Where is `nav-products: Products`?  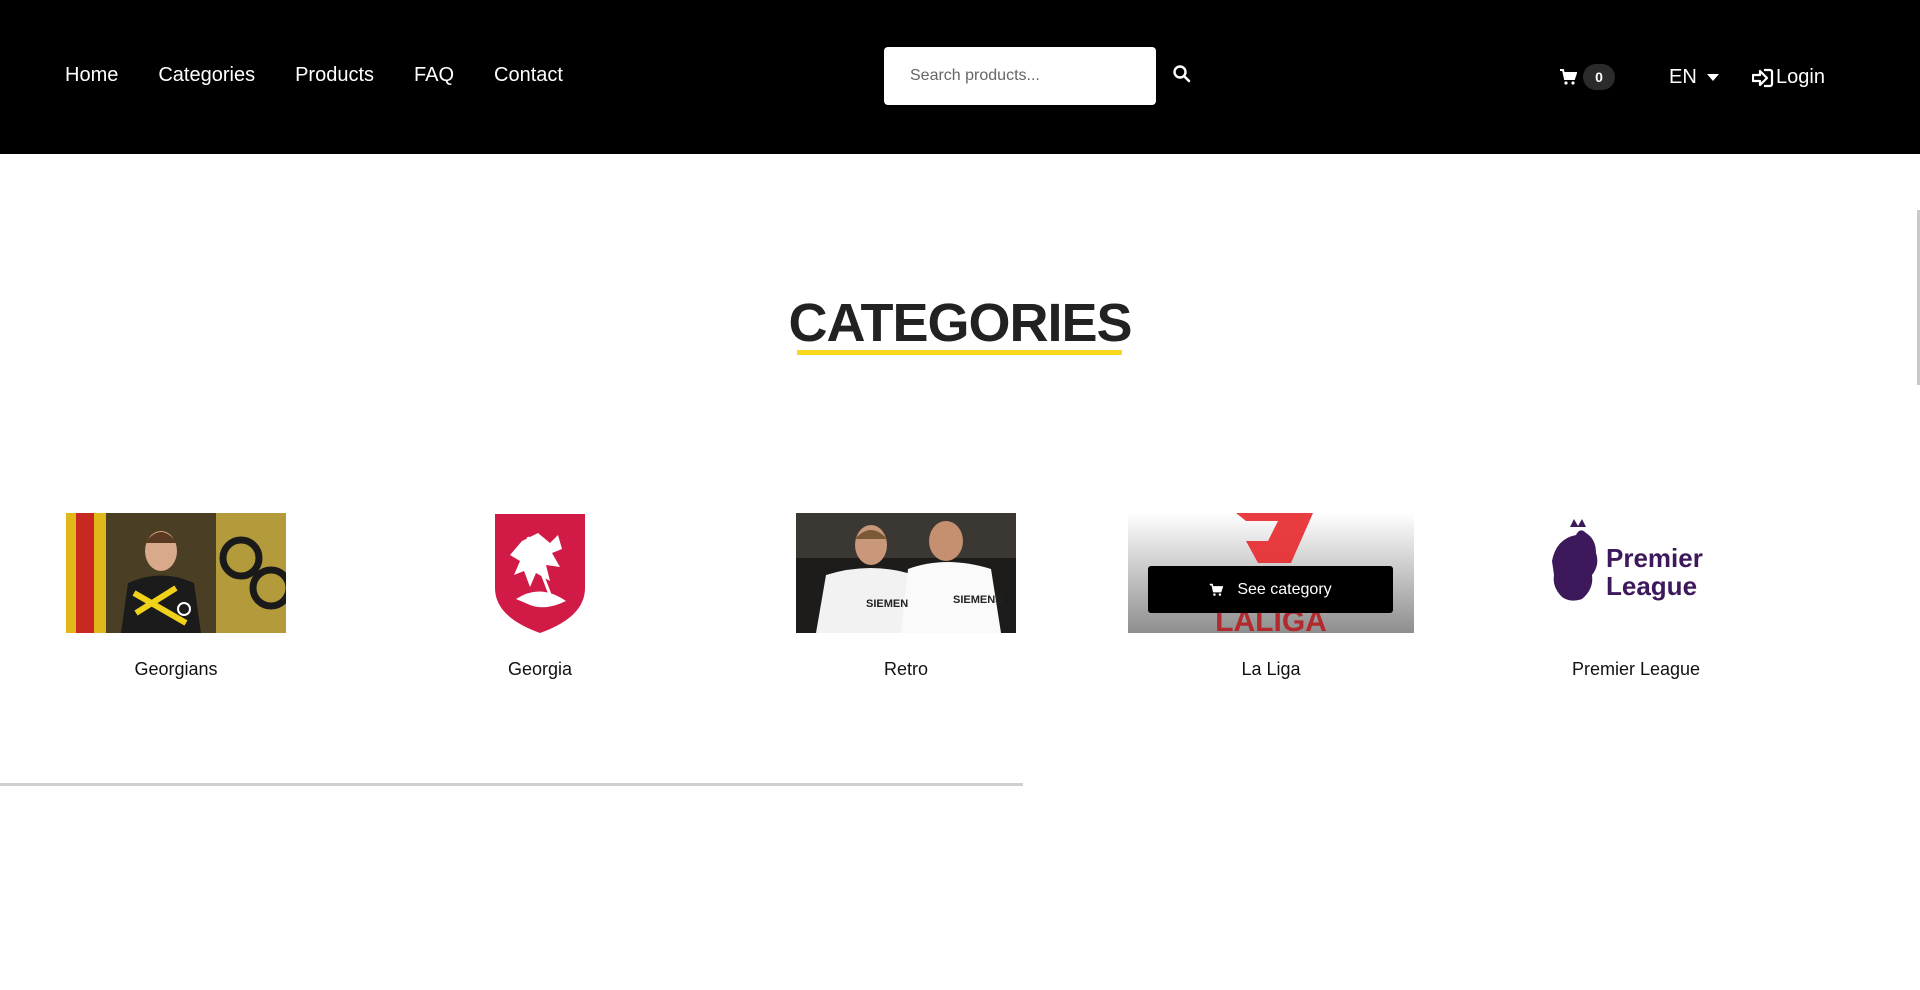 nav-products: Products is located at coordinates (334, 75).